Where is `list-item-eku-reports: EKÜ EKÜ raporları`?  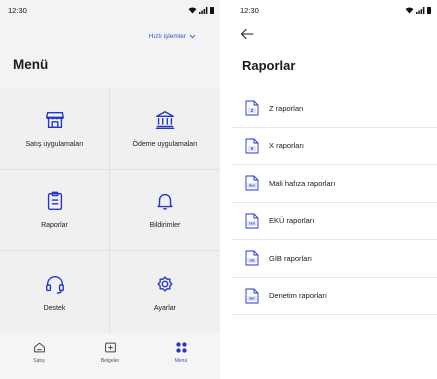
list-item-eku-reports: EKÜ EKÜ raporları is located at coordinates (334, 221).